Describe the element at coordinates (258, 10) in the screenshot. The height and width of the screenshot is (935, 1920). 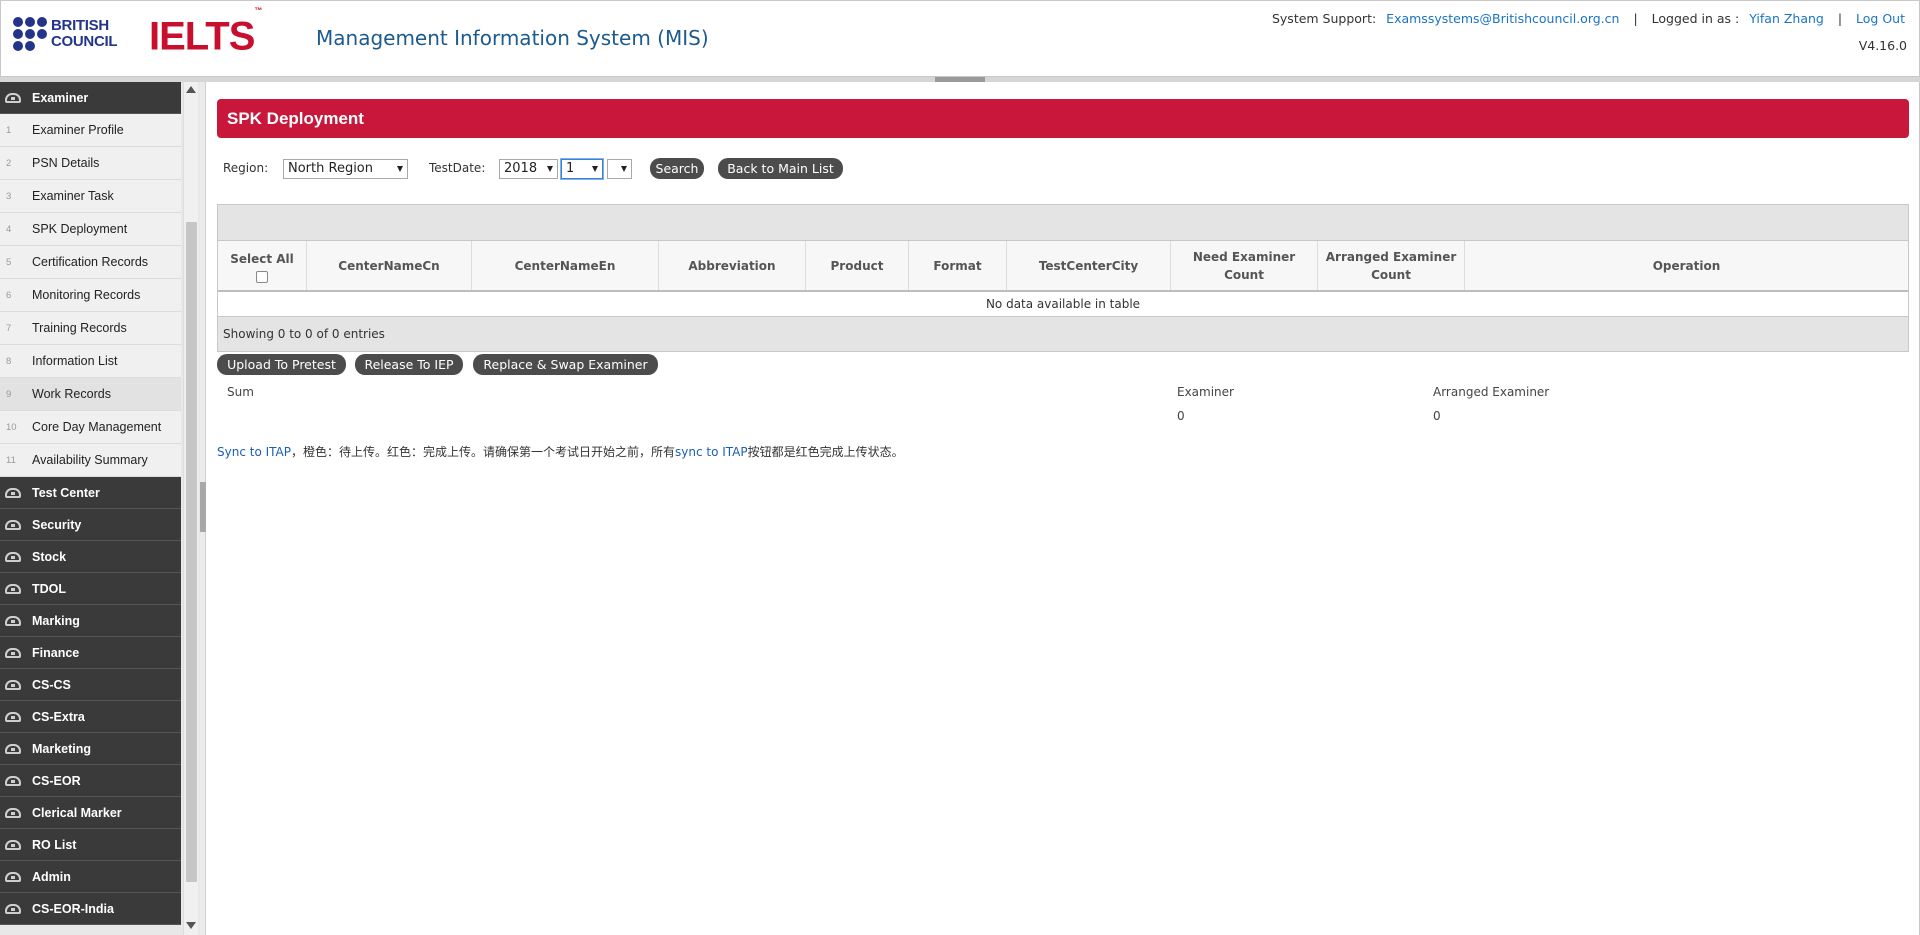
I see `ielts-trademark: ™` at that location.